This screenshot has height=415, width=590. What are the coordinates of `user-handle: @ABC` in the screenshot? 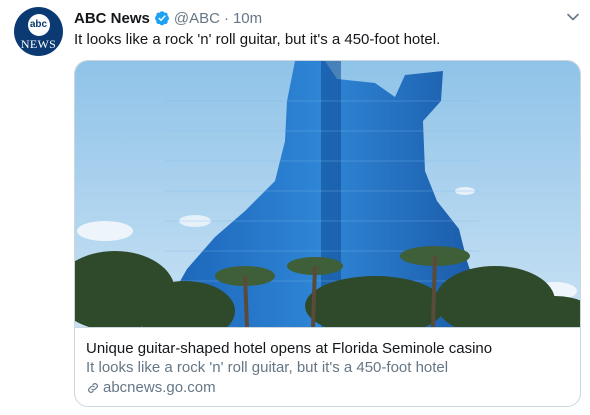 It's located at (197, 18).